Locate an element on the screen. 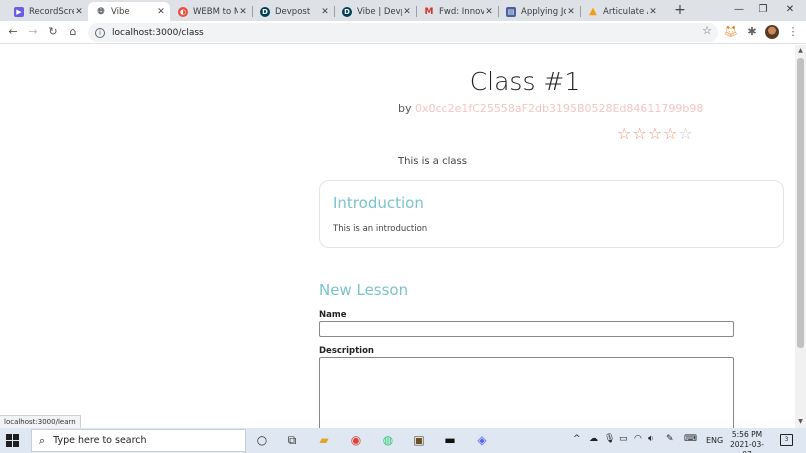 This screenshot has width=806, height=453. convert-icon: ◐ is located at coordinates (183, 11).